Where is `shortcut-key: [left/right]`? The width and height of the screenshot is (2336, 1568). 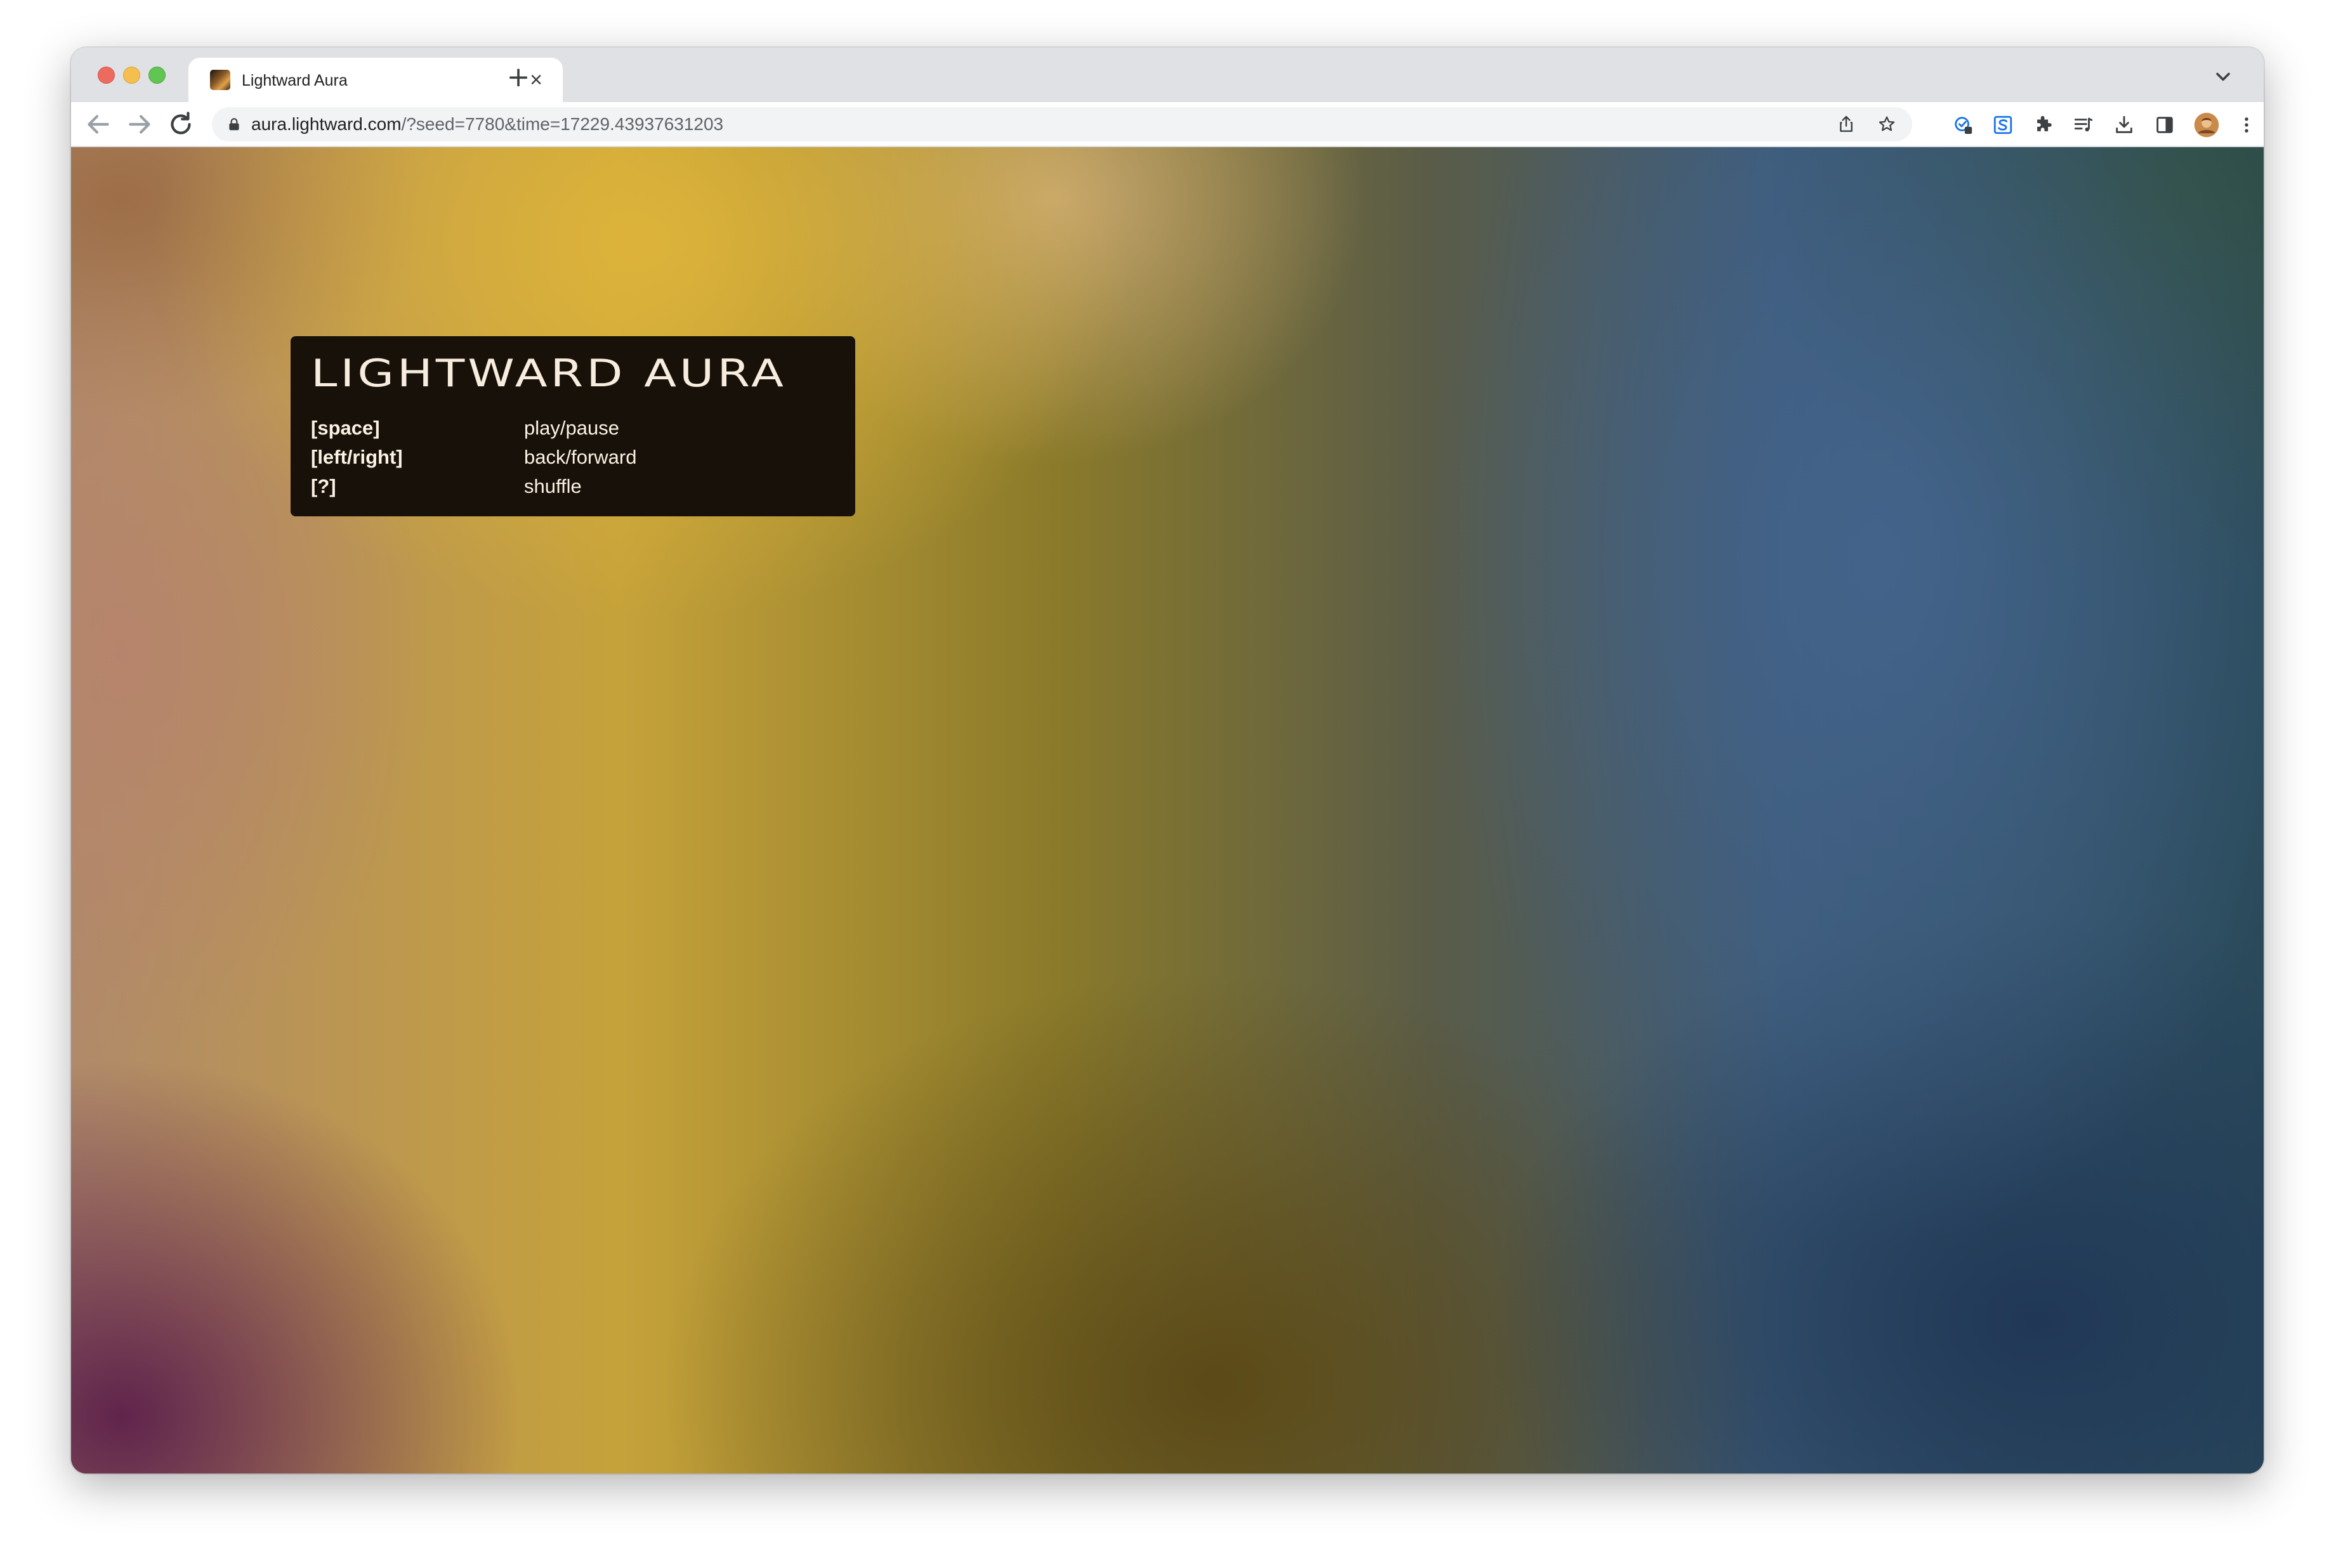
shortcut-key: [left/right] is located at coordinates (357, 457).